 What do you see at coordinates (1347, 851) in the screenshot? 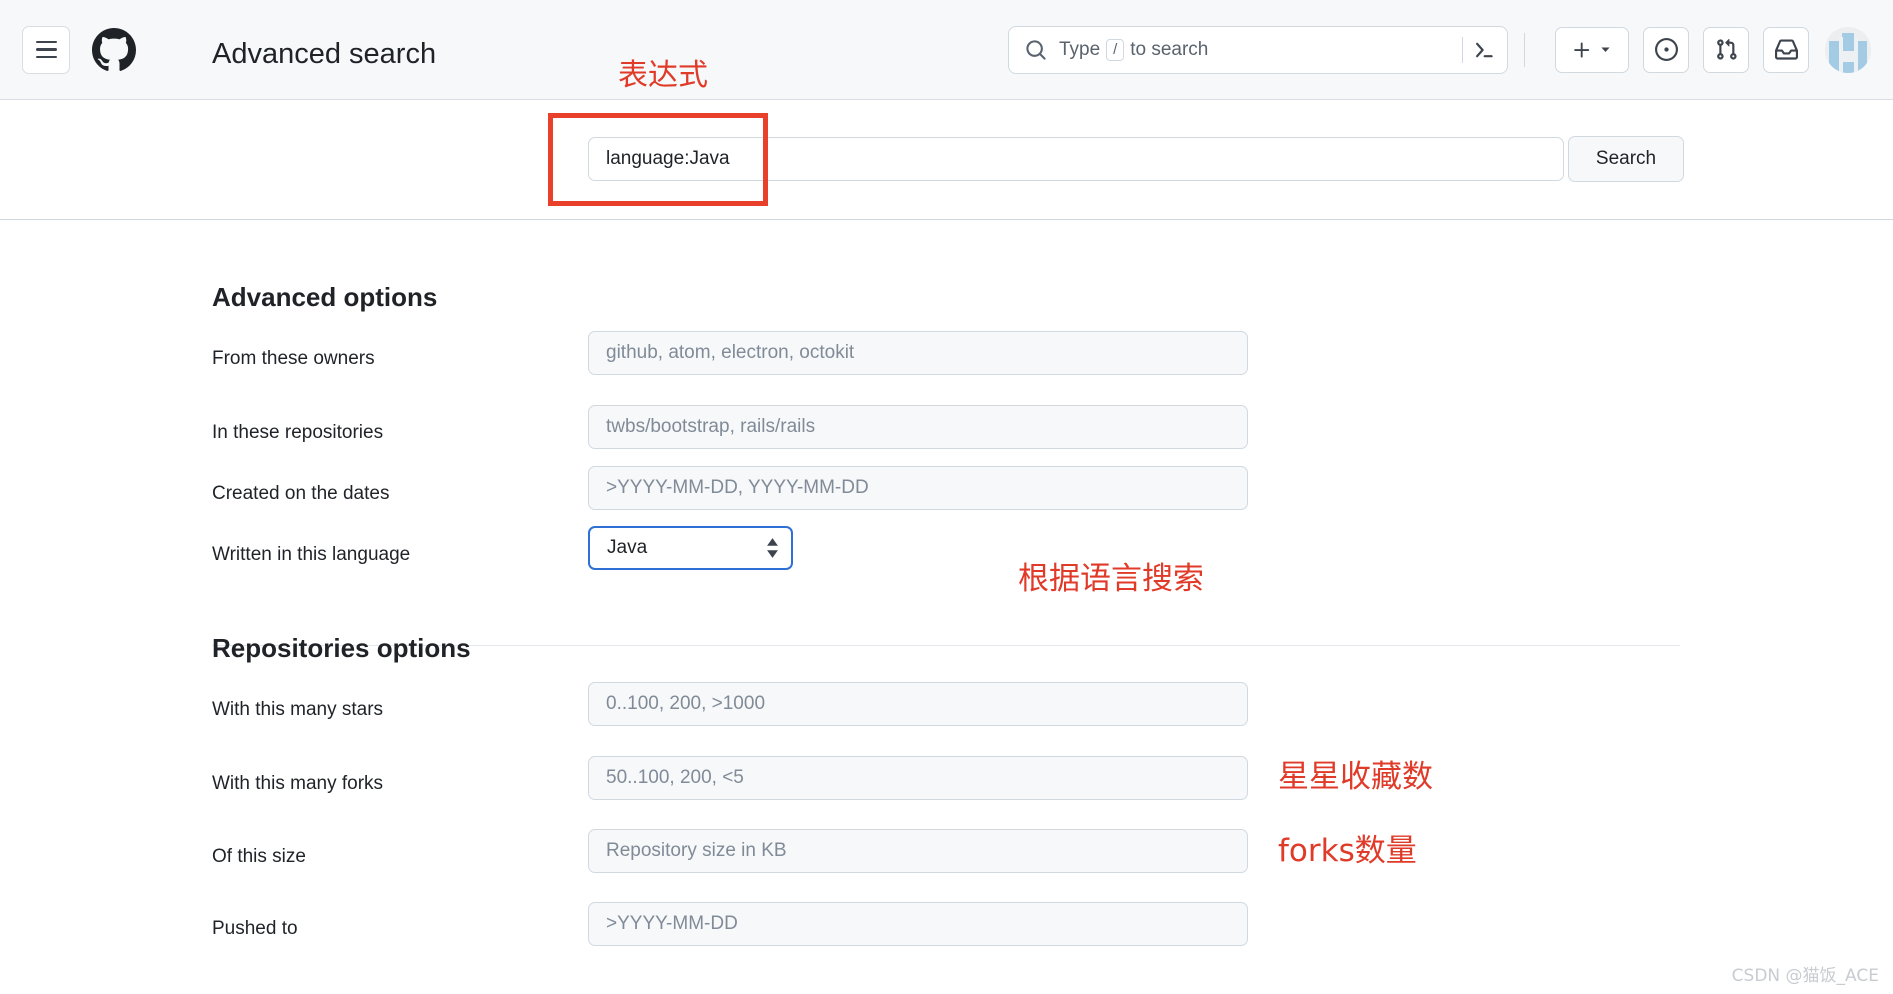
I see `annotation-forks-count: forks数量` at bounding box center [1347, 851].